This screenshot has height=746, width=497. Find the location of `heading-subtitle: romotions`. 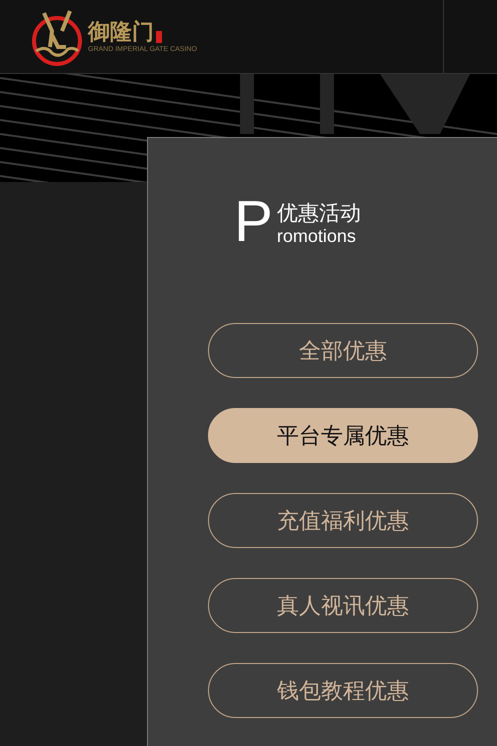

heading-subtitle: romotions is located at coordinates (316, 236).